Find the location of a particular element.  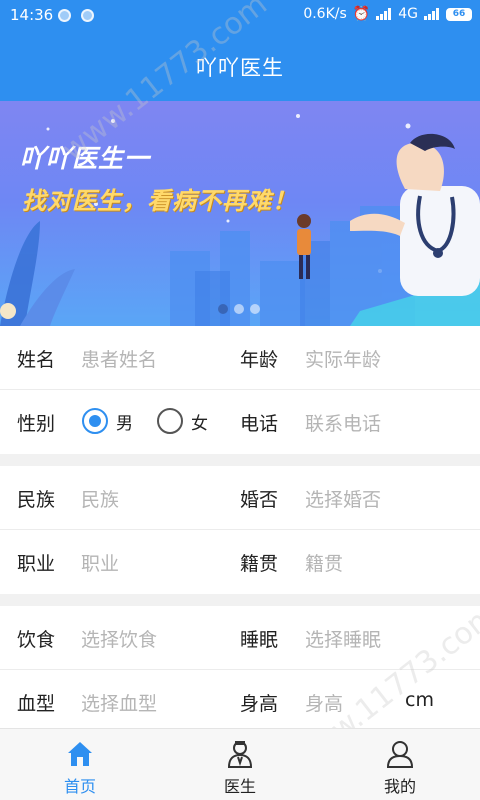

height-label: 身高 is located at coordinates (259, 704).